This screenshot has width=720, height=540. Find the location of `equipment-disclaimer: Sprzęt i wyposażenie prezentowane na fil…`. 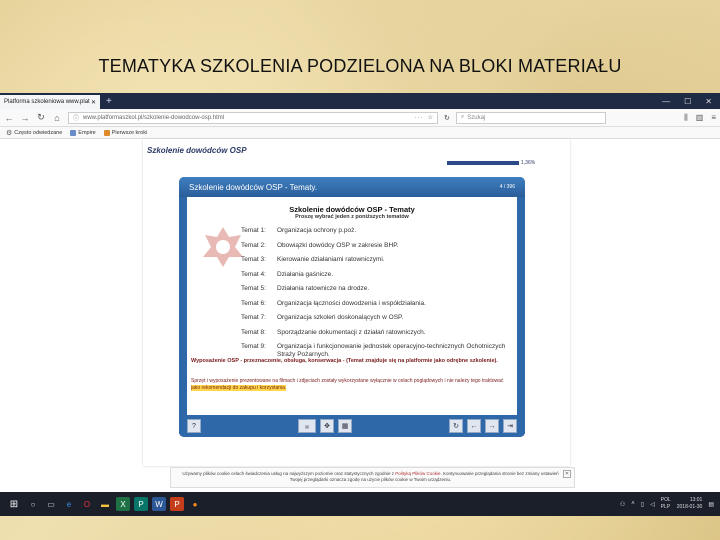

equipment-disclaimer: Sprzęt i wyposażenie prezentowane na fil… is located at coordinates (347, 384).